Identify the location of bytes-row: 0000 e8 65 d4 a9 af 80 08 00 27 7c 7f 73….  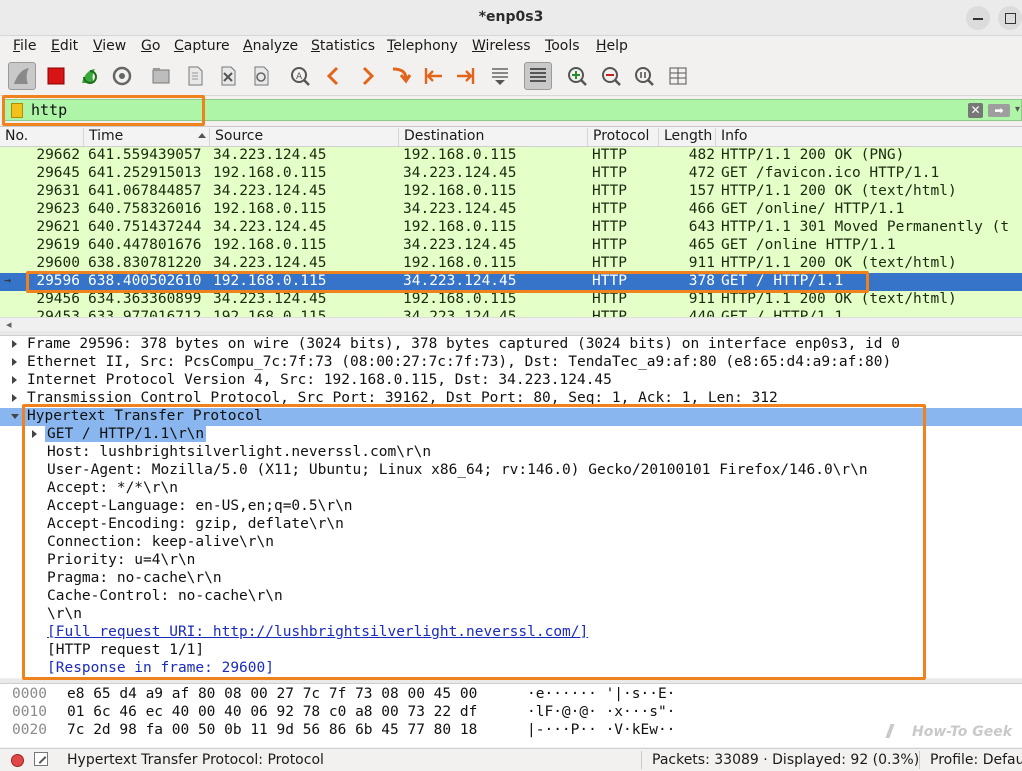
(344, 694).